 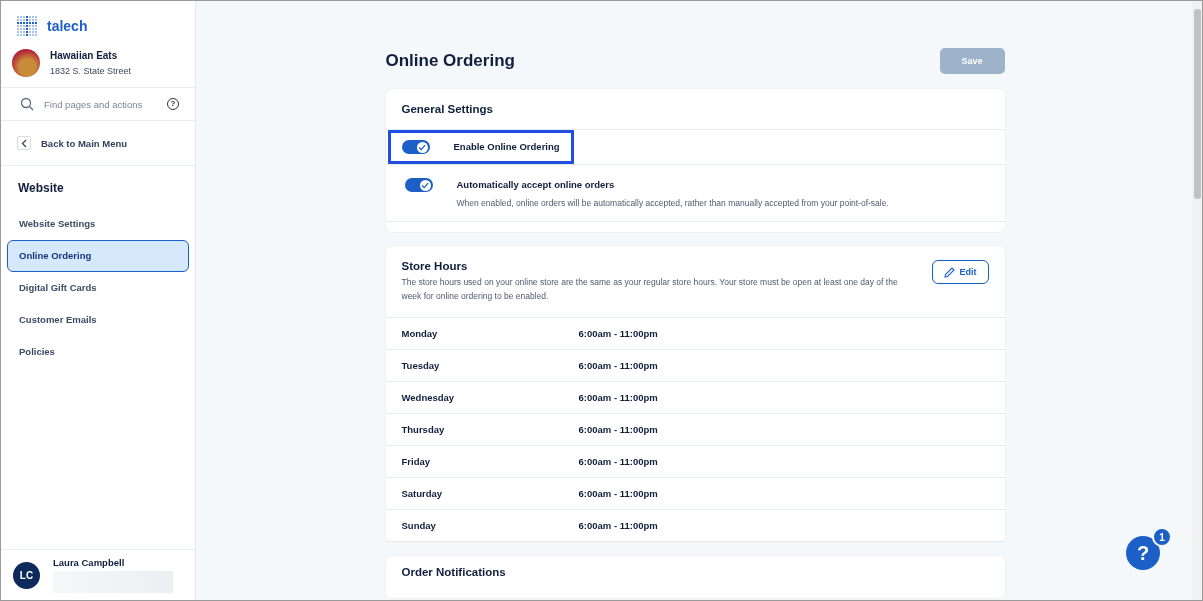 I want to click on notification-badge: 1, so click(x=1162, y=537).